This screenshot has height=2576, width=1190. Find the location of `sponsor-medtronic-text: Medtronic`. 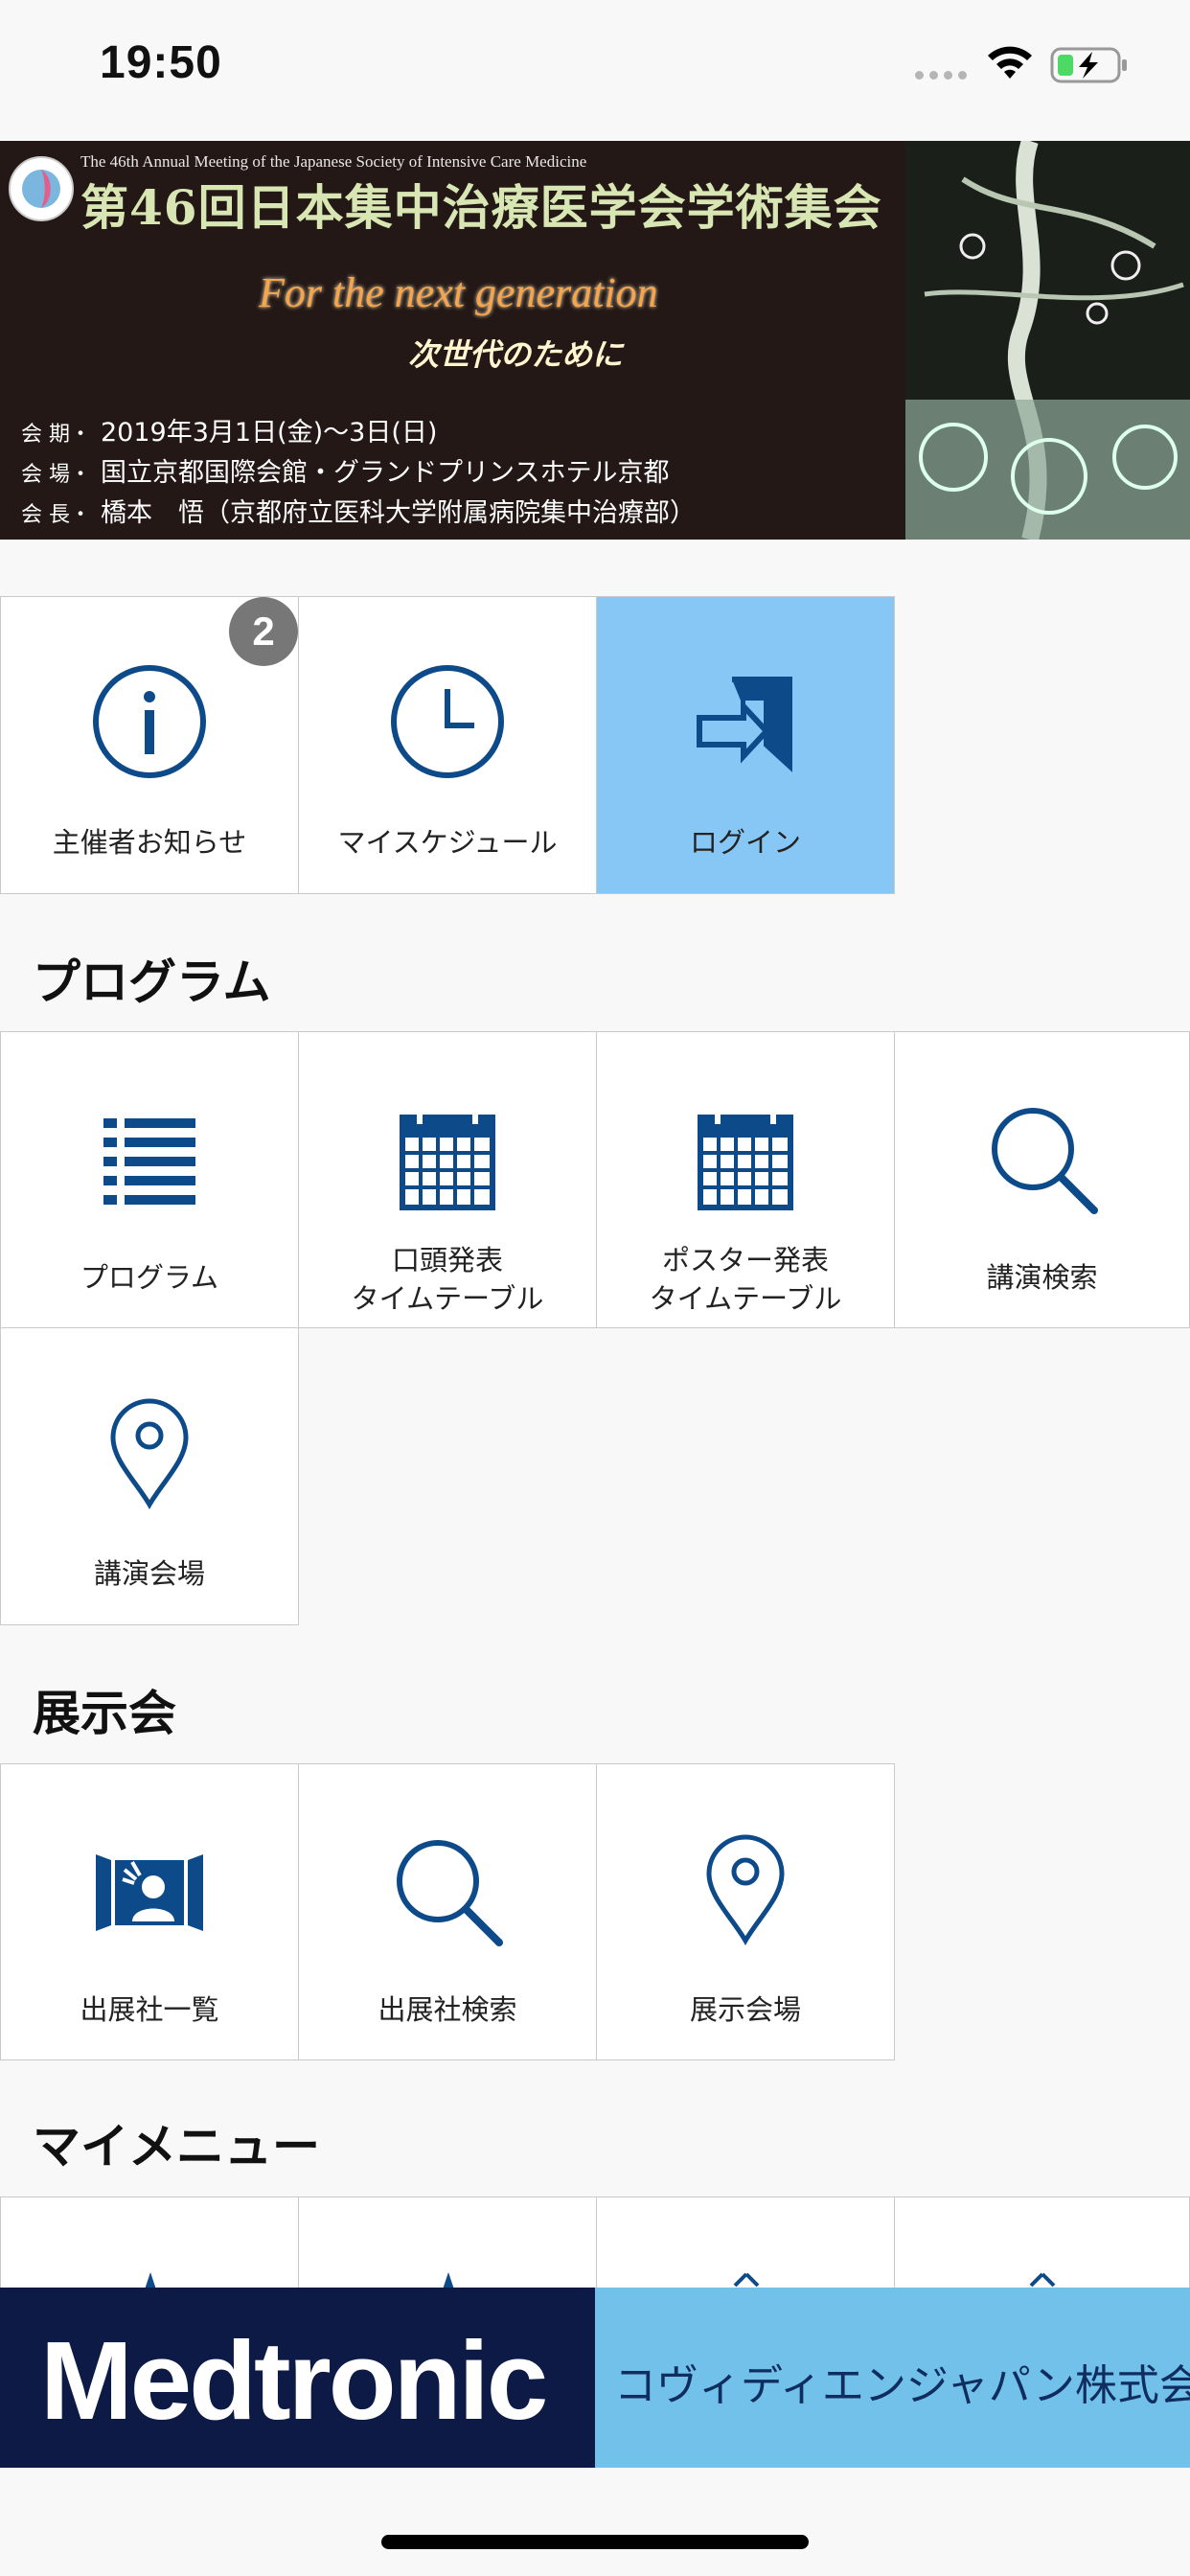

sponsor-medtronic-text: Medtronic is located at coordinates (294, 2380).